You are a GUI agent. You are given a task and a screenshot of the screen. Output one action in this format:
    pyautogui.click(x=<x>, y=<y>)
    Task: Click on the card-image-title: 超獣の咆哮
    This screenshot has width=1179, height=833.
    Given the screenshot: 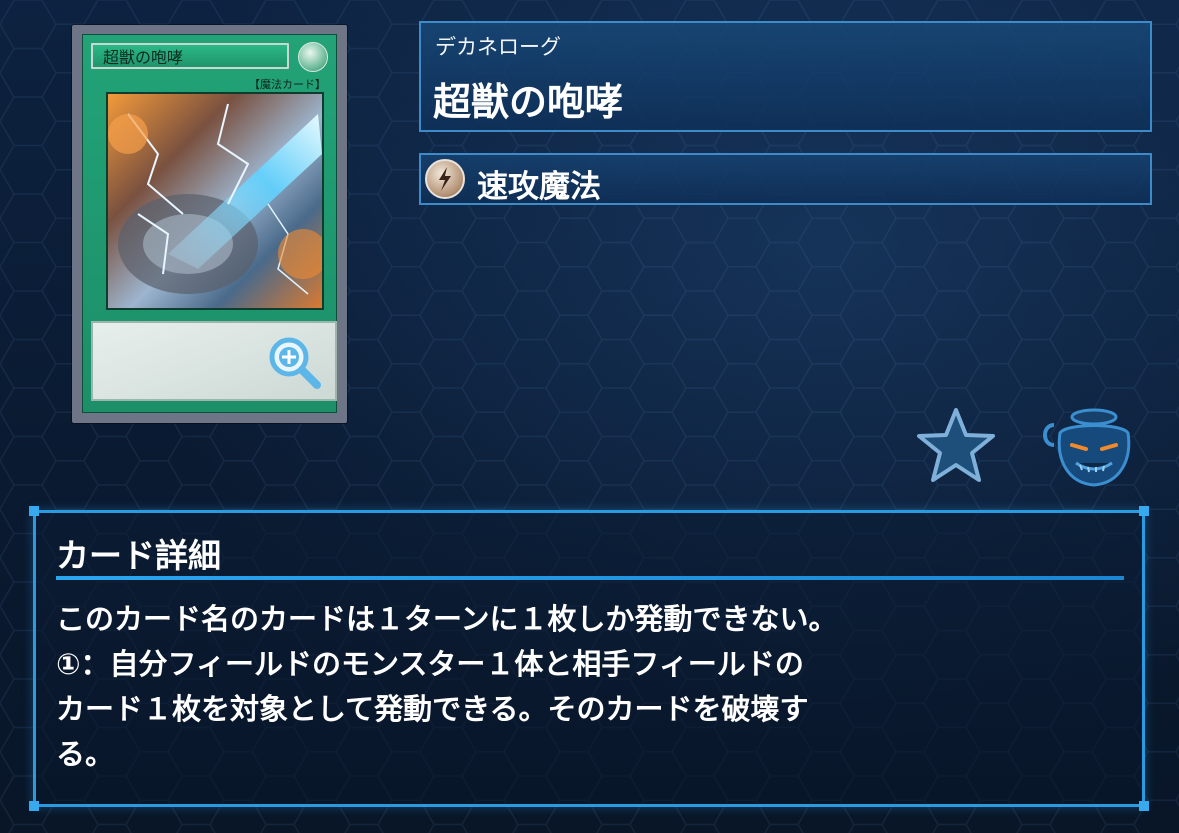 What is the action you would take?
    pyautogui.click(x=190, y=56)
    